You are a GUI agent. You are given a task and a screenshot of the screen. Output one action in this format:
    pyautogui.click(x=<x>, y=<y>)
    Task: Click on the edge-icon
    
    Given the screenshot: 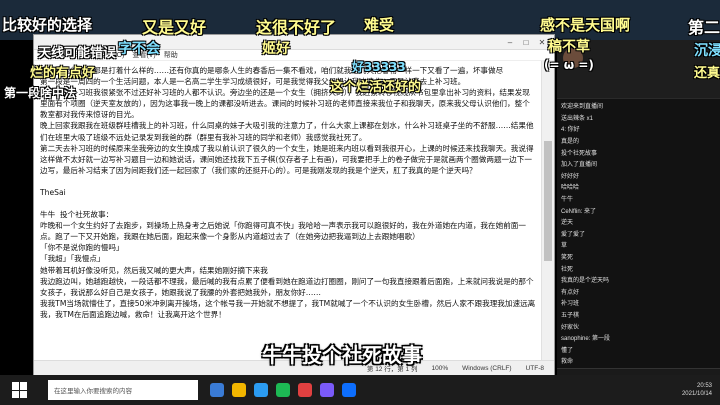 What is the action you would take?
    pyautogui.click(x=261, y=390)
    